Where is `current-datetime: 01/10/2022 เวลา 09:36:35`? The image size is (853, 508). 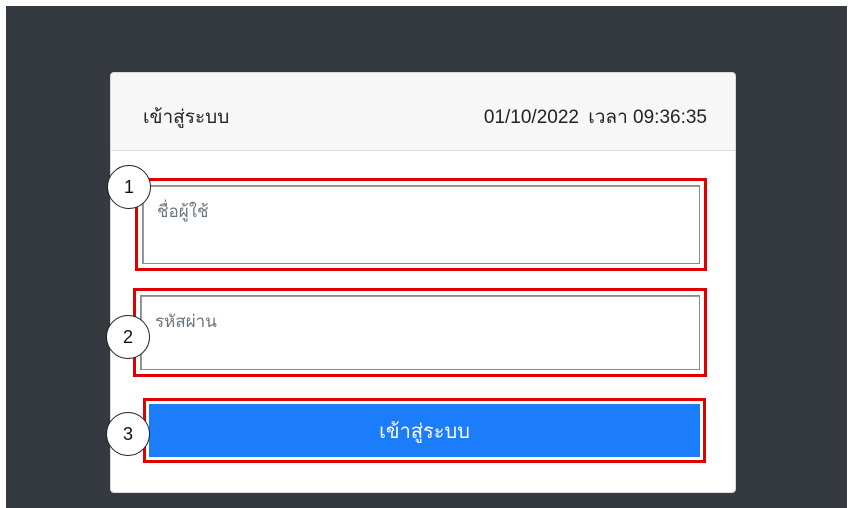 current-datetime: 01/10/2022 เวลา 09:36:35 is located at coordinates (595, 117).